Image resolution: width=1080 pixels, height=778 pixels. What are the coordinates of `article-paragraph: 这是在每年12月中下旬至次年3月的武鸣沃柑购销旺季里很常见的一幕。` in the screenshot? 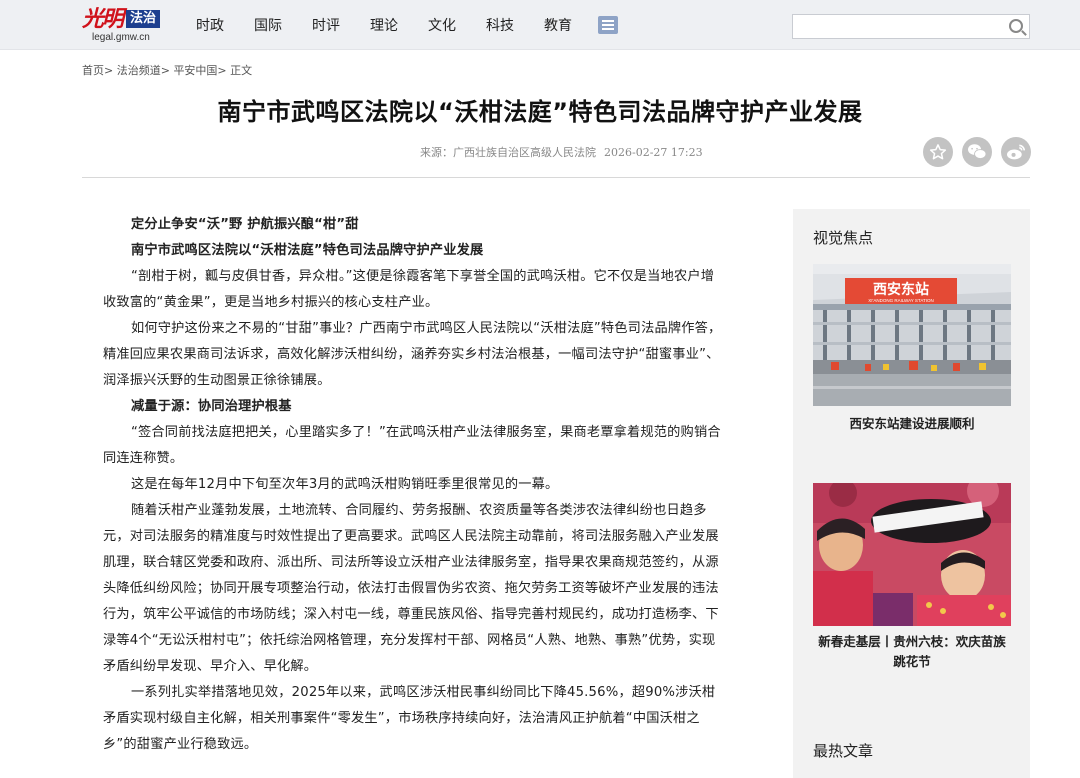 It's located at (345, 484).